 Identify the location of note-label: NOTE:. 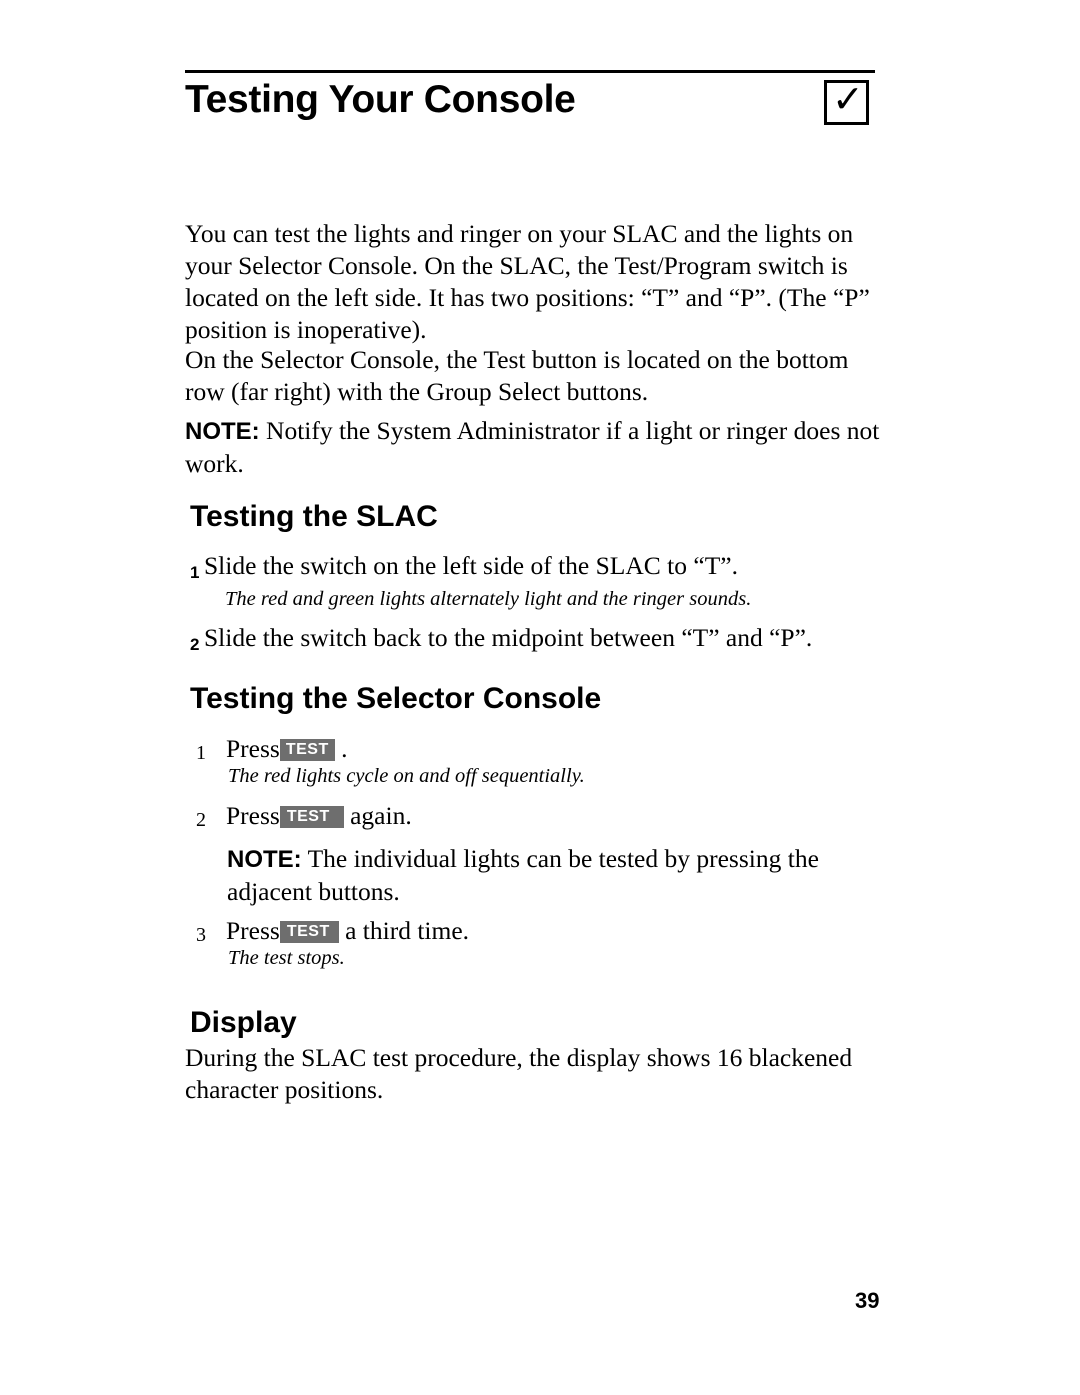
(222, 431).